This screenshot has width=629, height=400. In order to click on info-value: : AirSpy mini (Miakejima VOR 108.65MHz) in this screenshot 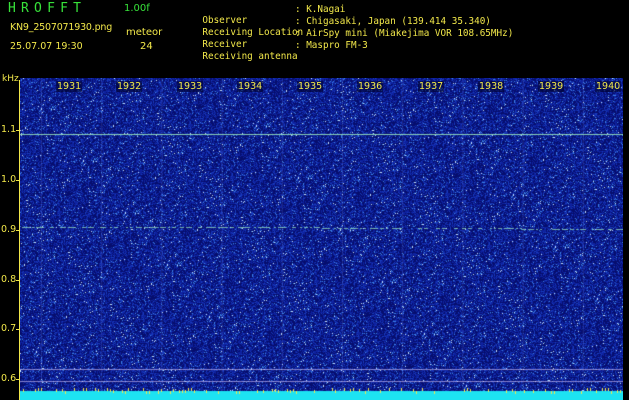, I will do `click(404, 33)`.